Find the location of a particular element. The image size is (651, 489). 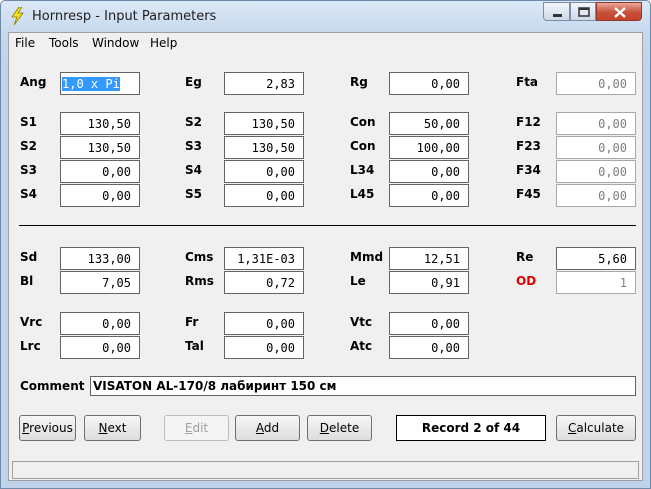

label-tal-r8: Tal is located at coordinates (194, 346).